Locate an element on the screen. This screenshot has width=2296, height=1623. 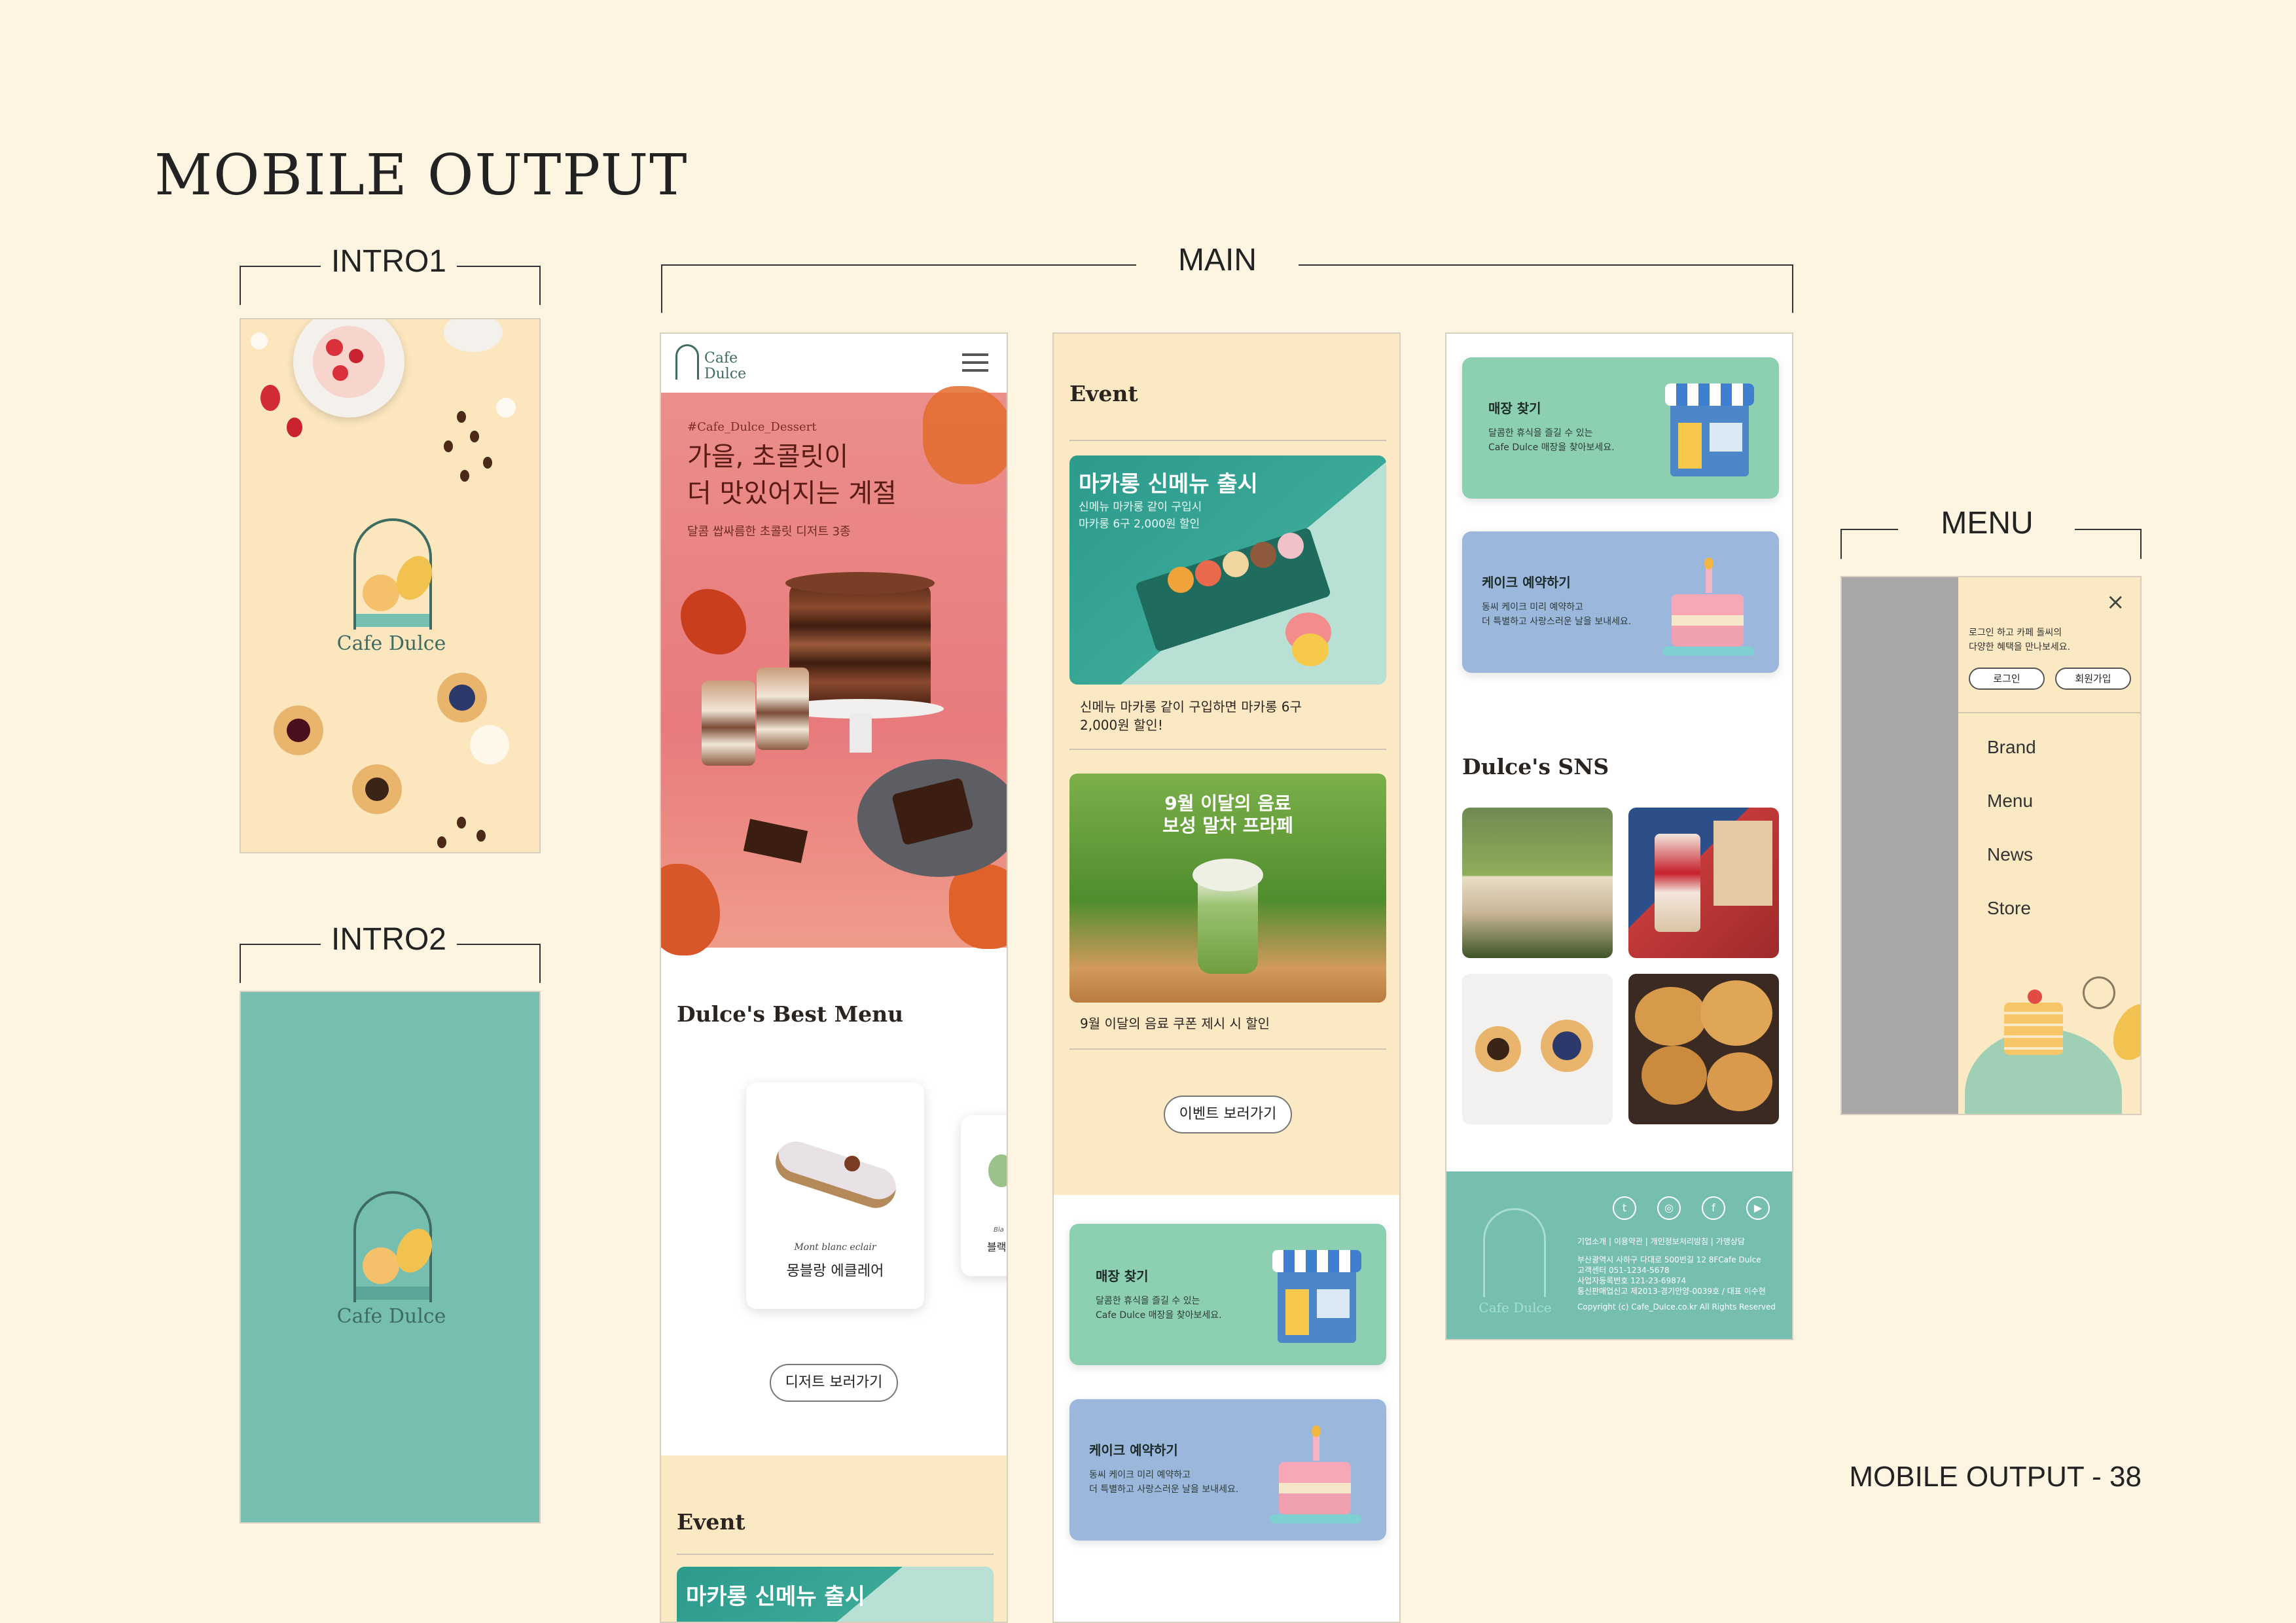
menu-item-store: Store is located at coordinates (2009, 908).